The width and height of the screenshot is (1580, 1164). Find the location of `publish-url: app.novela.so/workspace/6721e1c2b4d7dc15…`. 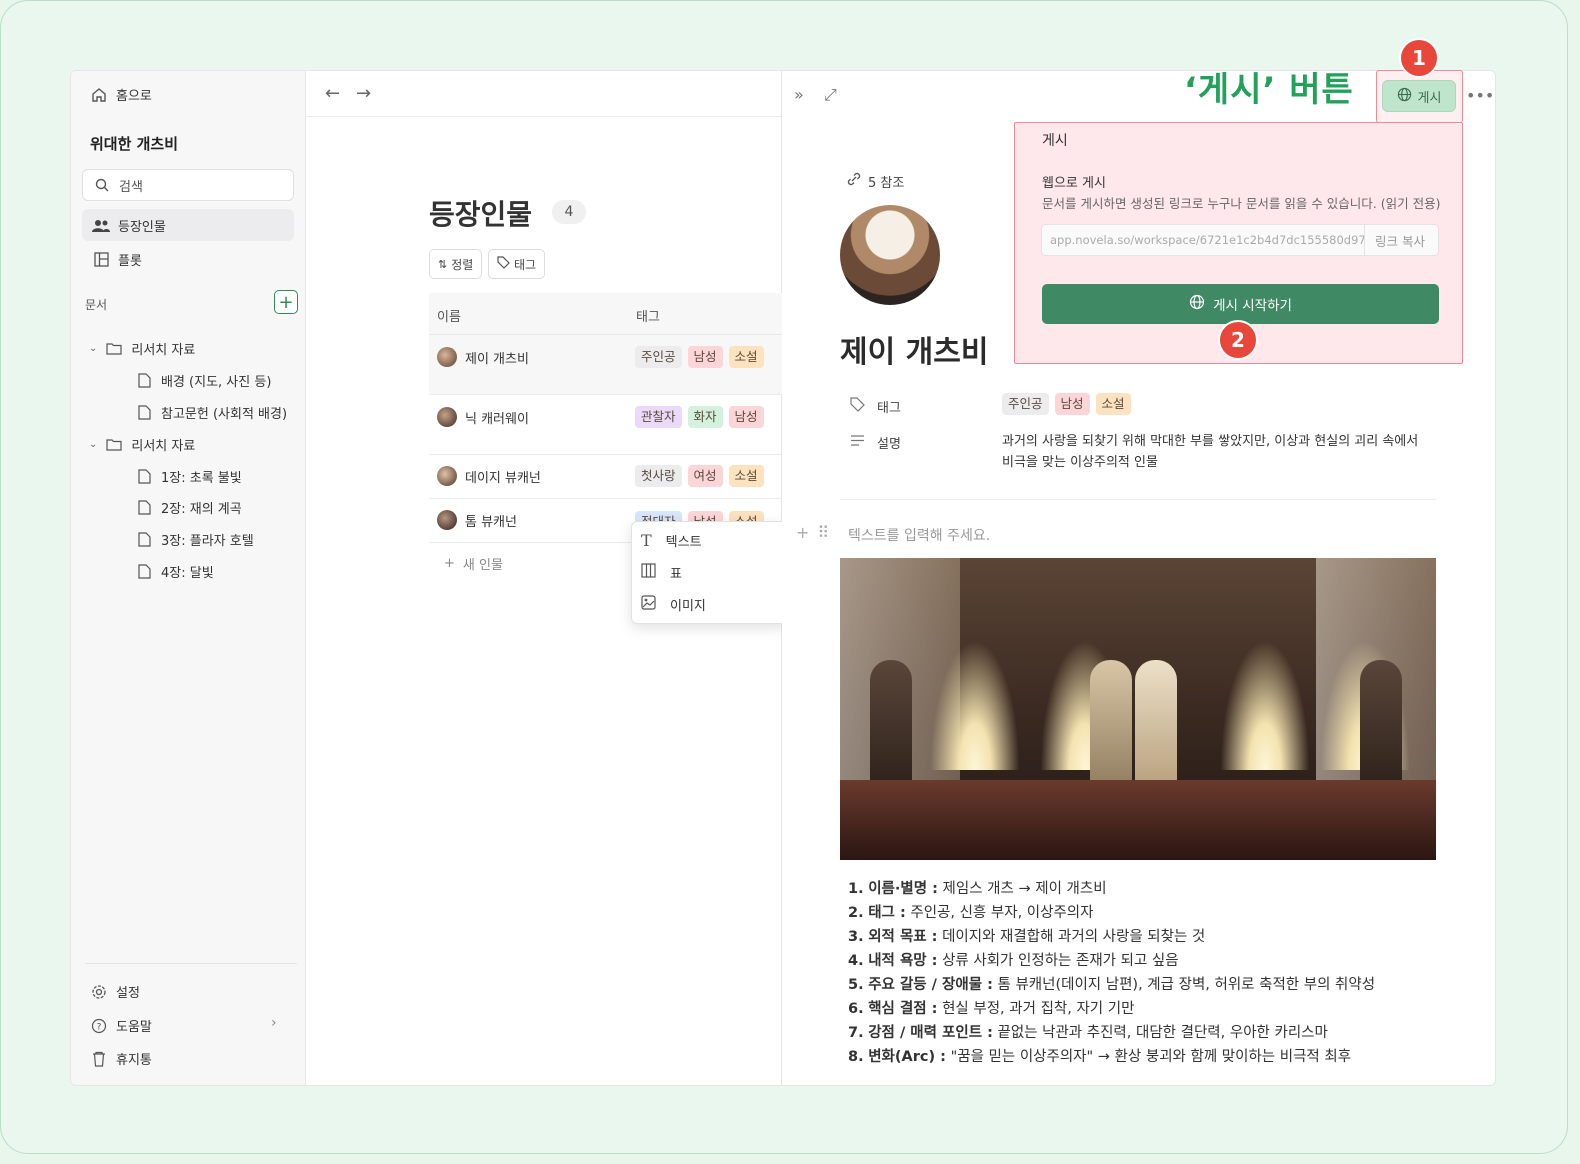

publish-url: app.novela.so/workspace/6721e1c2b4d7dc15… is located at coordinates (1207, 240).